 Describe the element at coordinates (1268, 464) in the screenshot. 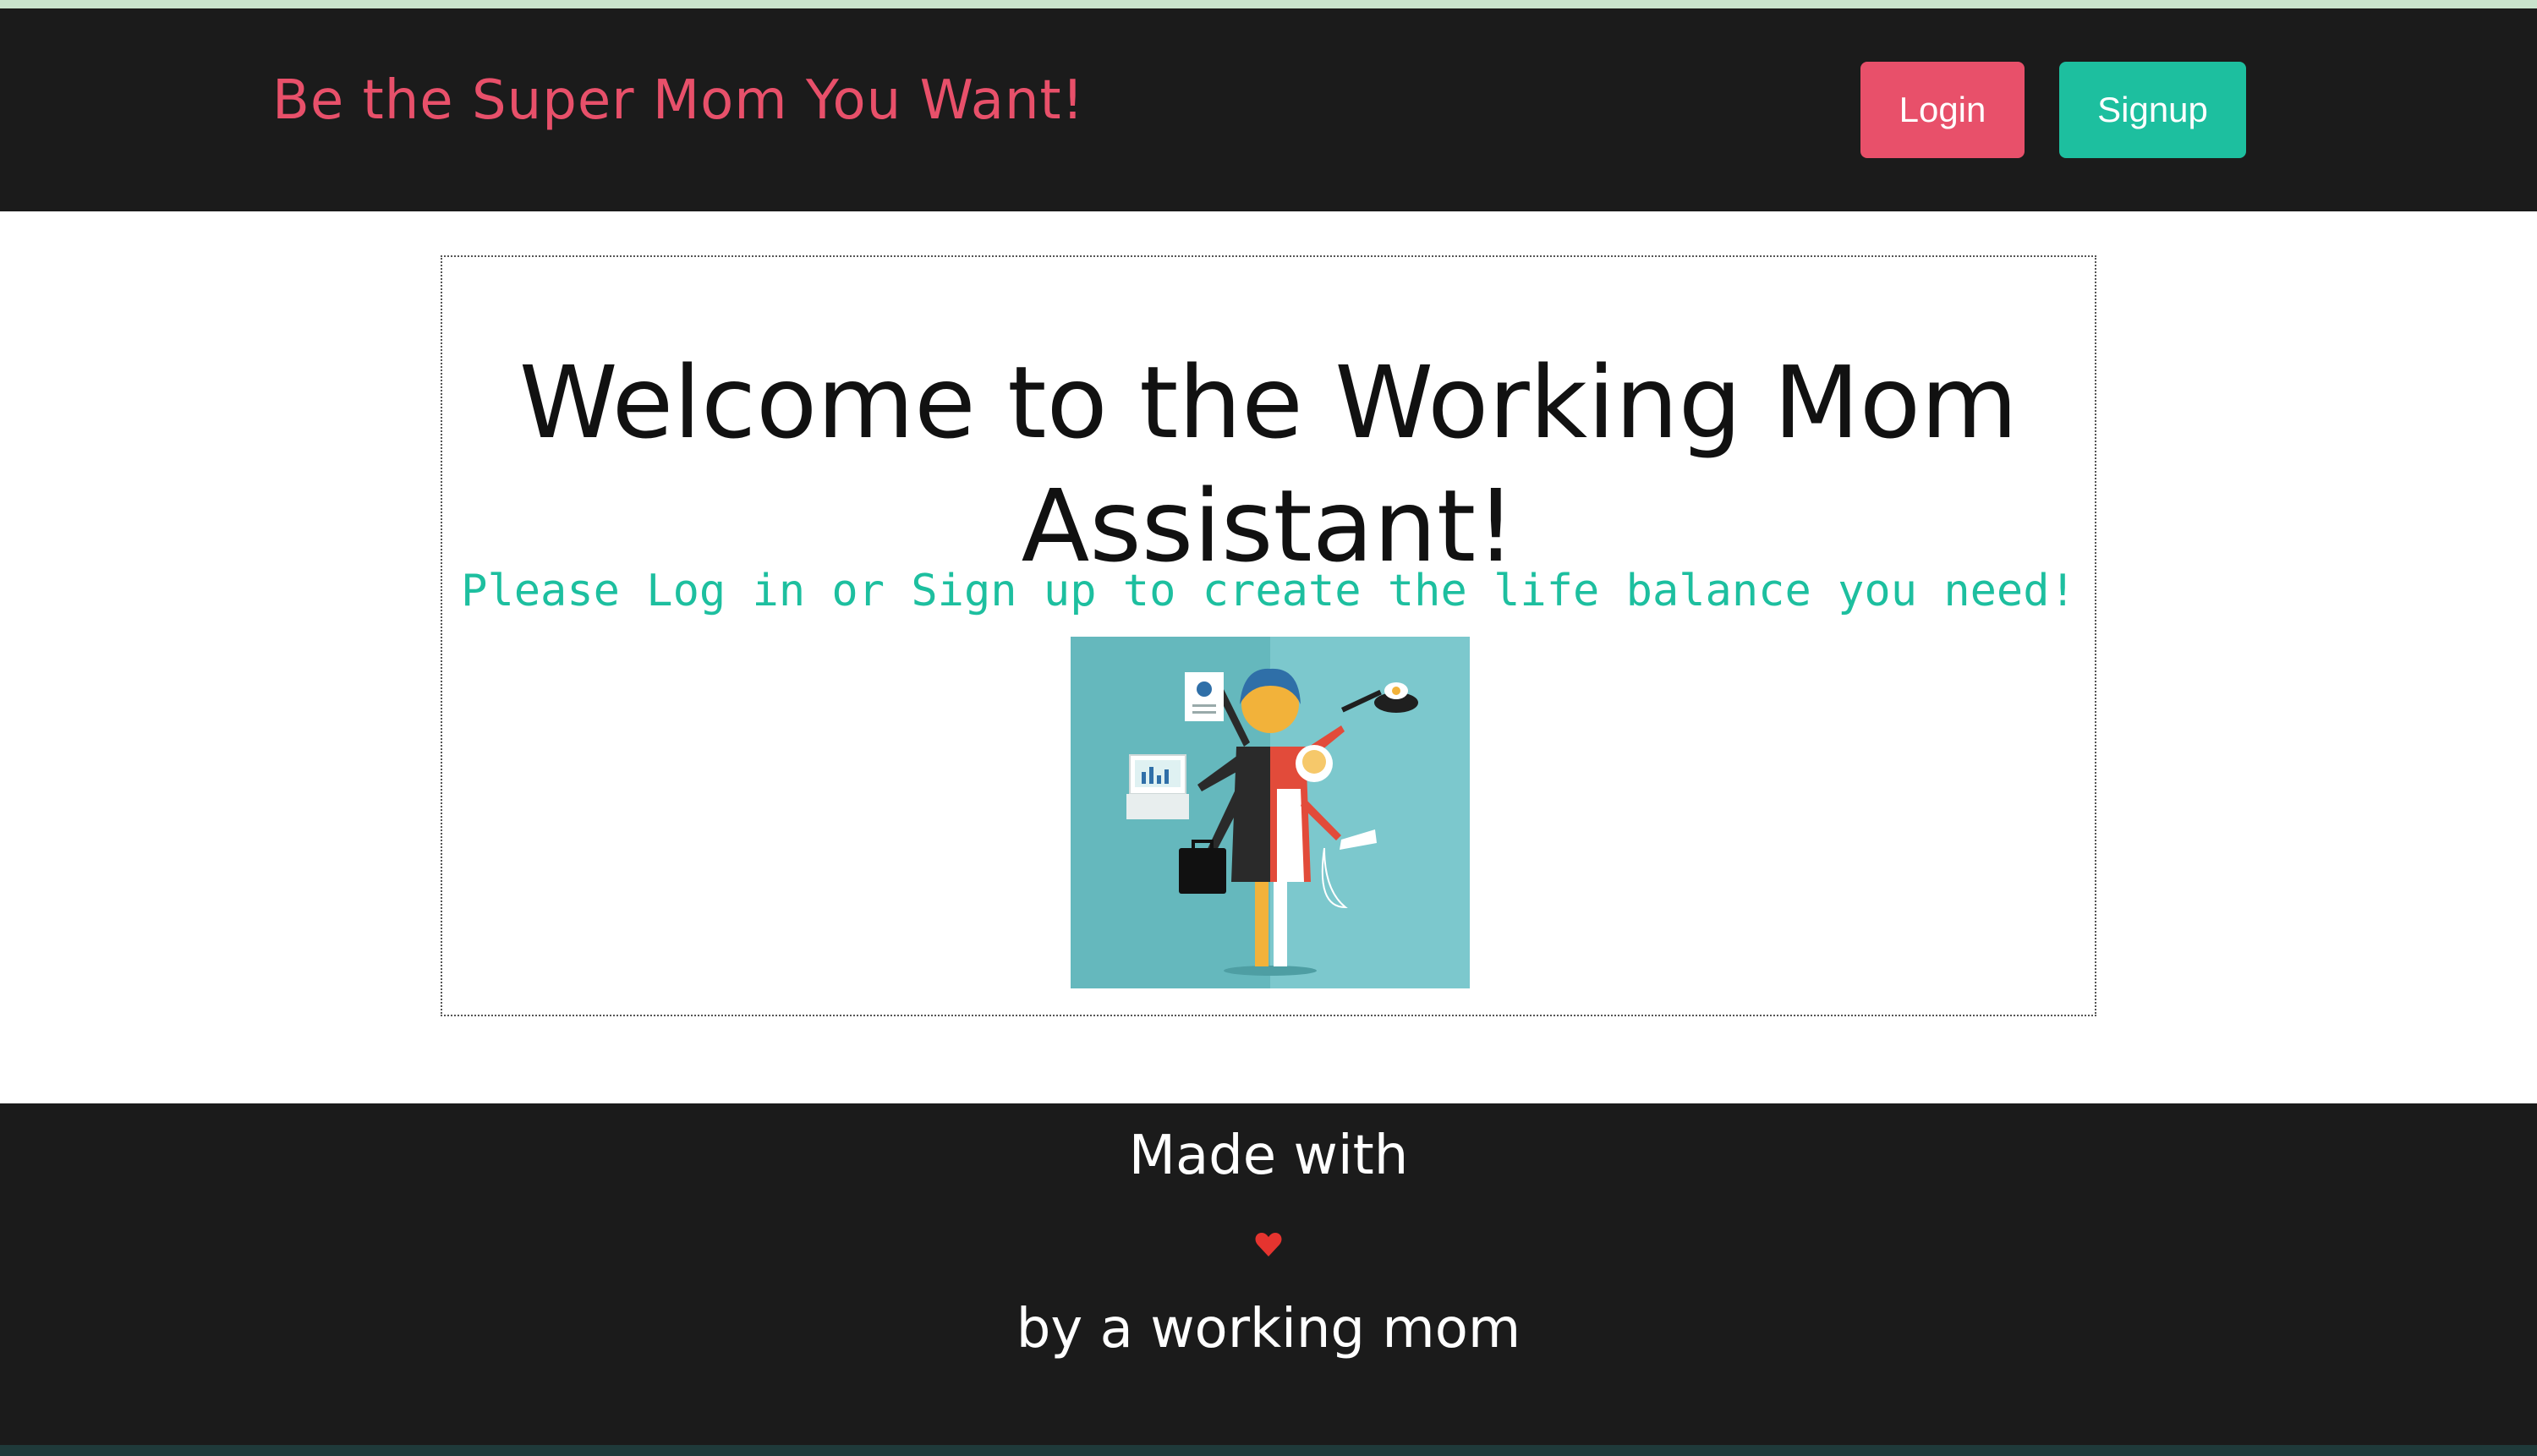

I see `welcome-title: Welcome to the Working Mom Assistant!` at that location.